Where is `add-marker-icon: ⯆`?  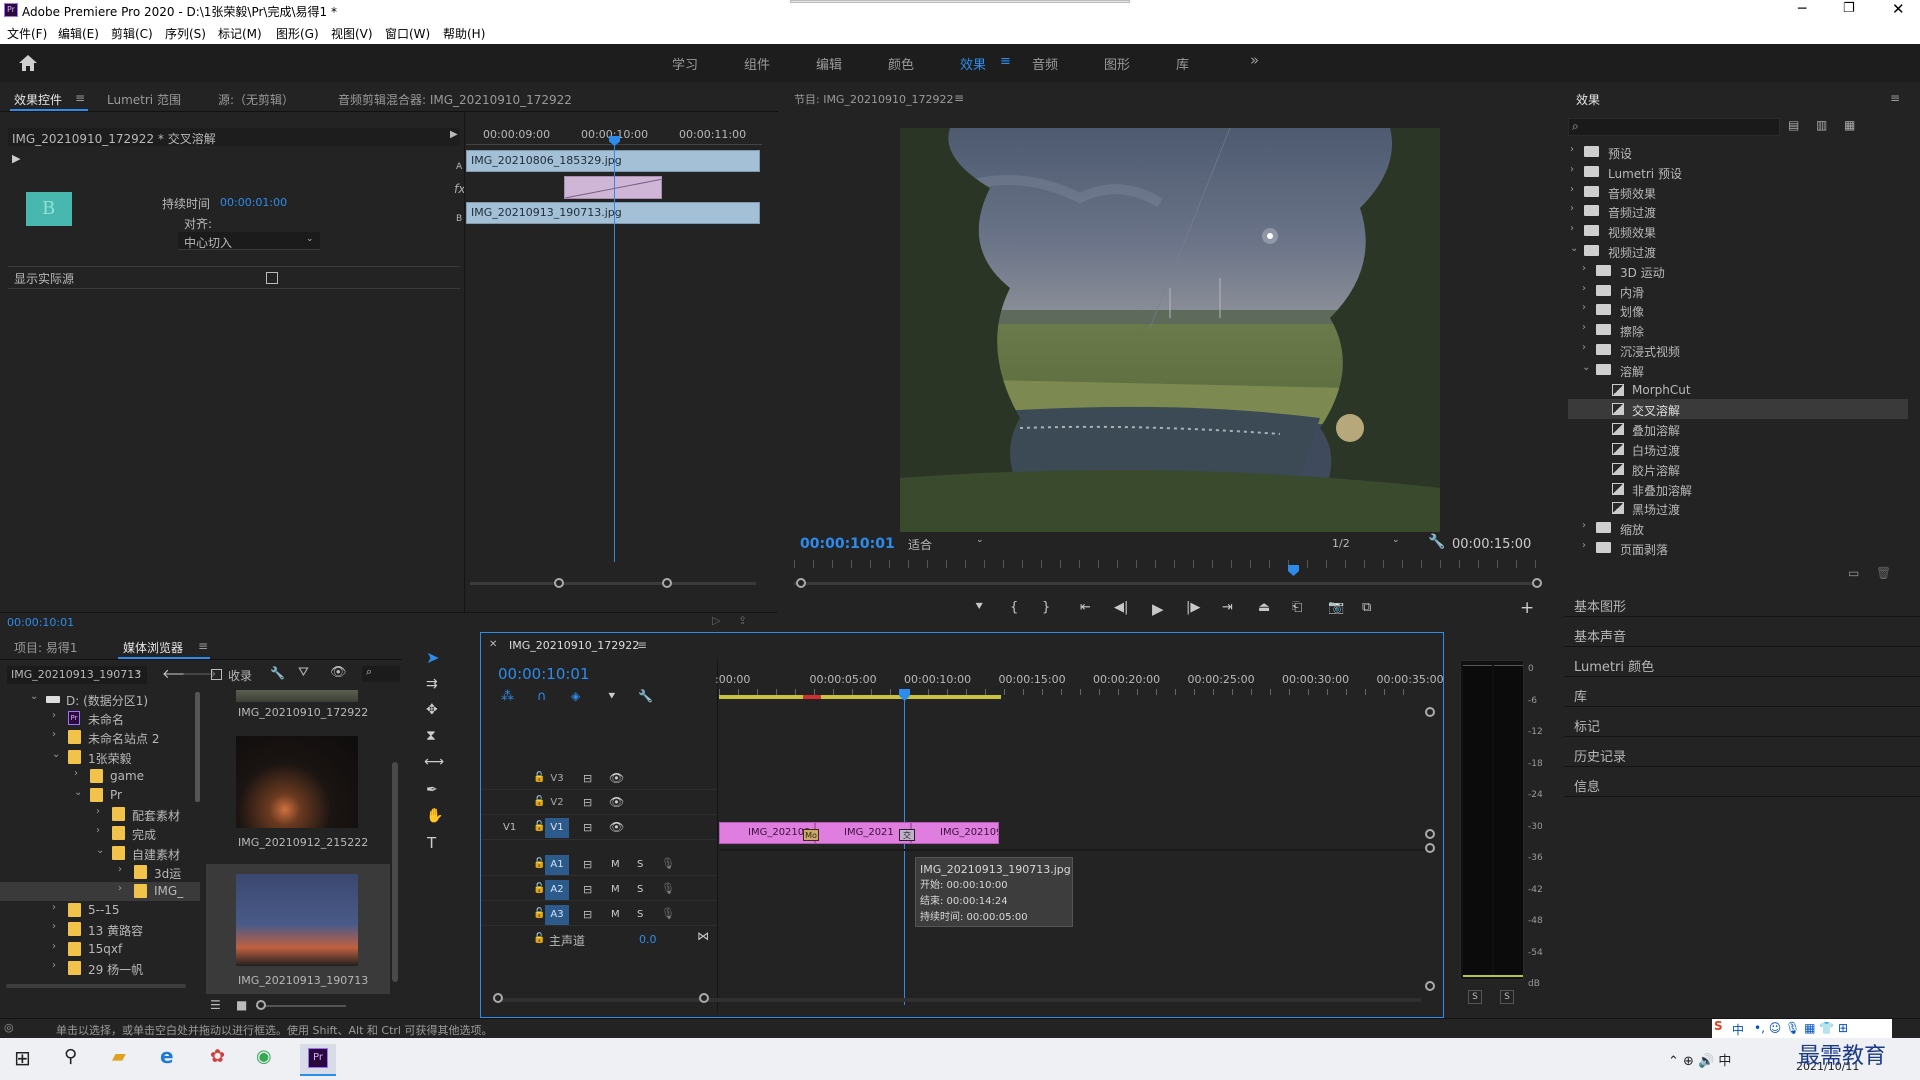
add-marker-icon: ⯆ is located at coordinates (979, 607).